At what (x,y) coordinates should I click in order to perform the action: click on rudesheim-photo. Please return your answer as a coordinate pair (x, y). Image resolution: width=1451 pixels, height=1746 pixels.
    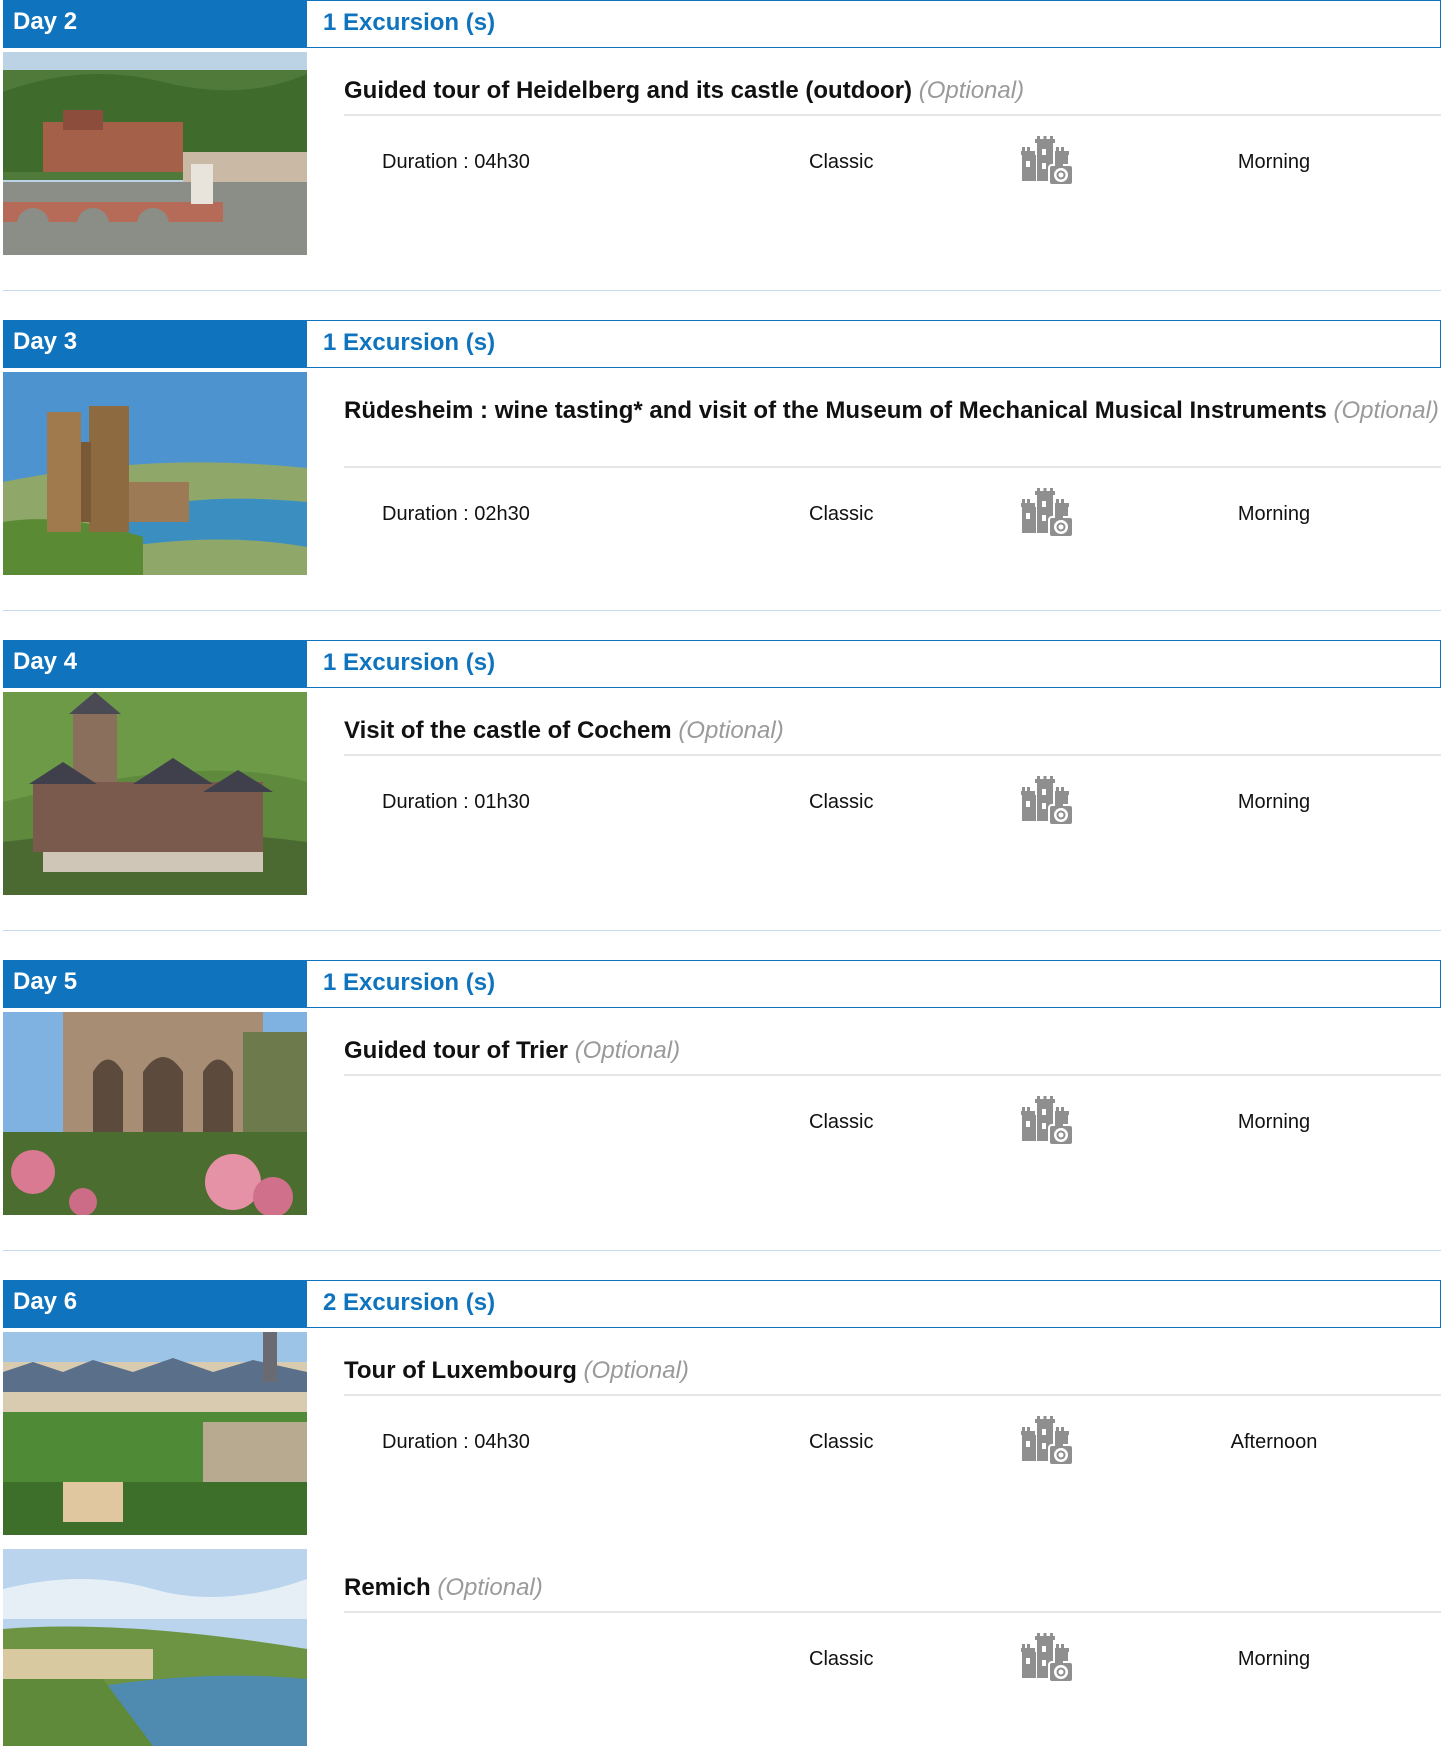
    Looking at the image, I should click on (155, 473).